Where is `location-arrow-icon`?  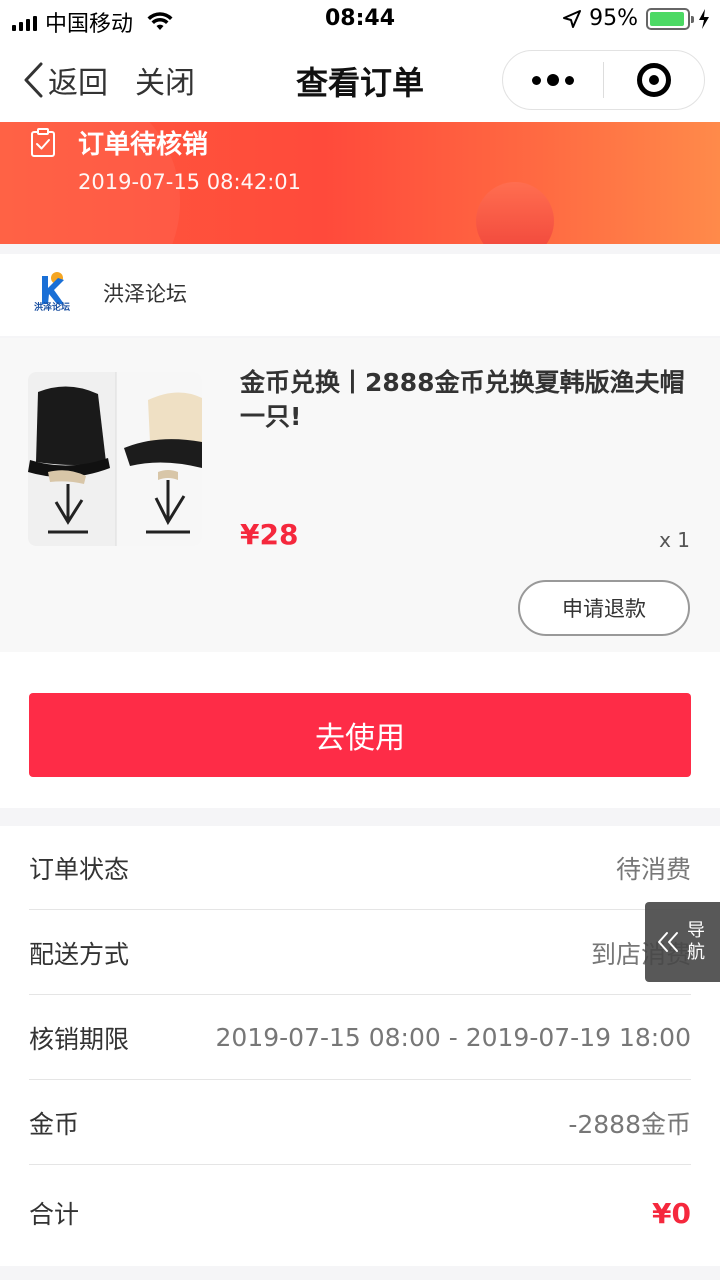
location-arrow-icon is located at coordinates (572, 18).